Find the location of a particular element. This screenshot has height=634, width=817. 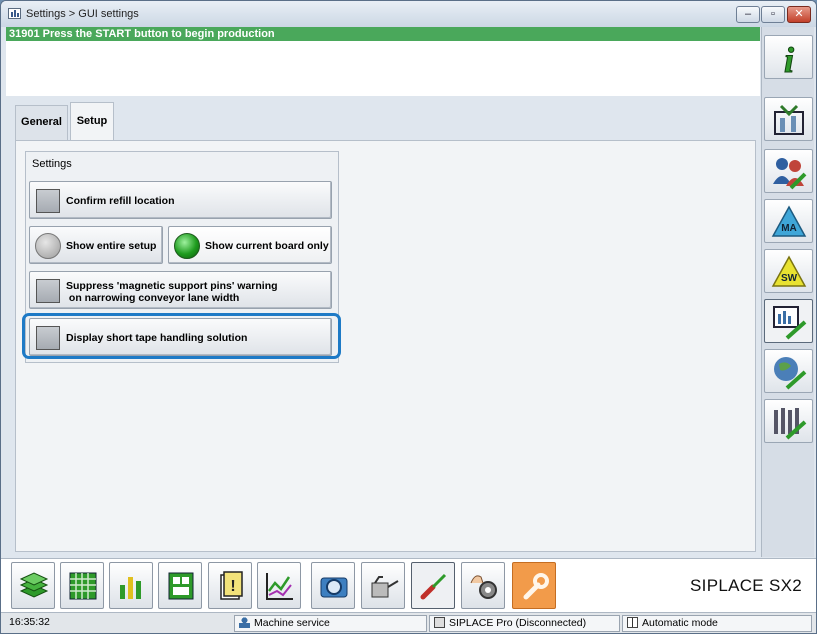

station-setup-icon is located at coordinates (789, 119).